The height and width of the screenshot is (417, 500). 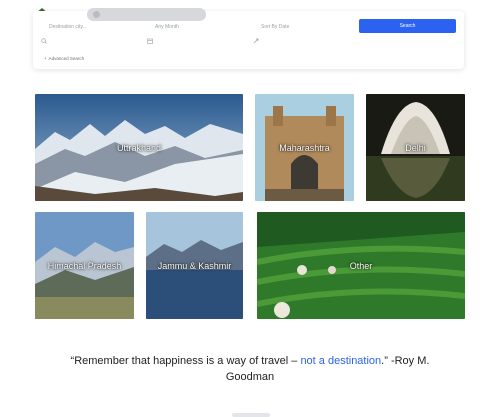 What do you see at coordinates (407, 26) in the screenshot?
I see `search-button: Search` at bounding box center [407, 26].